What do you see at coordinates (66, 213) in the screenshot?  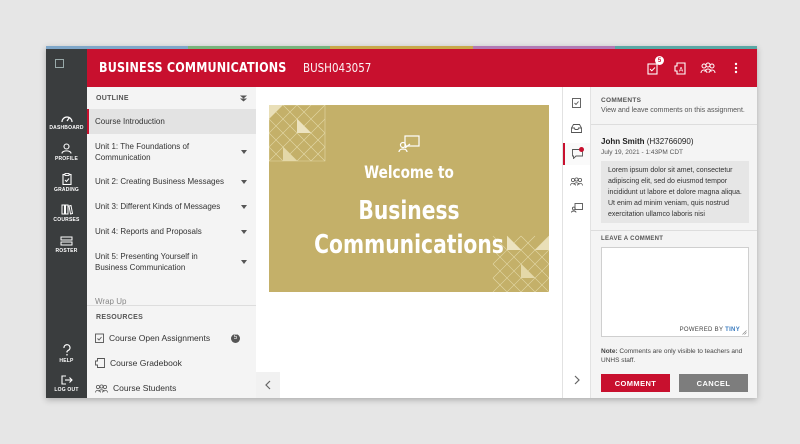 I see `nav-courses: COURSES` at bounding box center [66, 213].